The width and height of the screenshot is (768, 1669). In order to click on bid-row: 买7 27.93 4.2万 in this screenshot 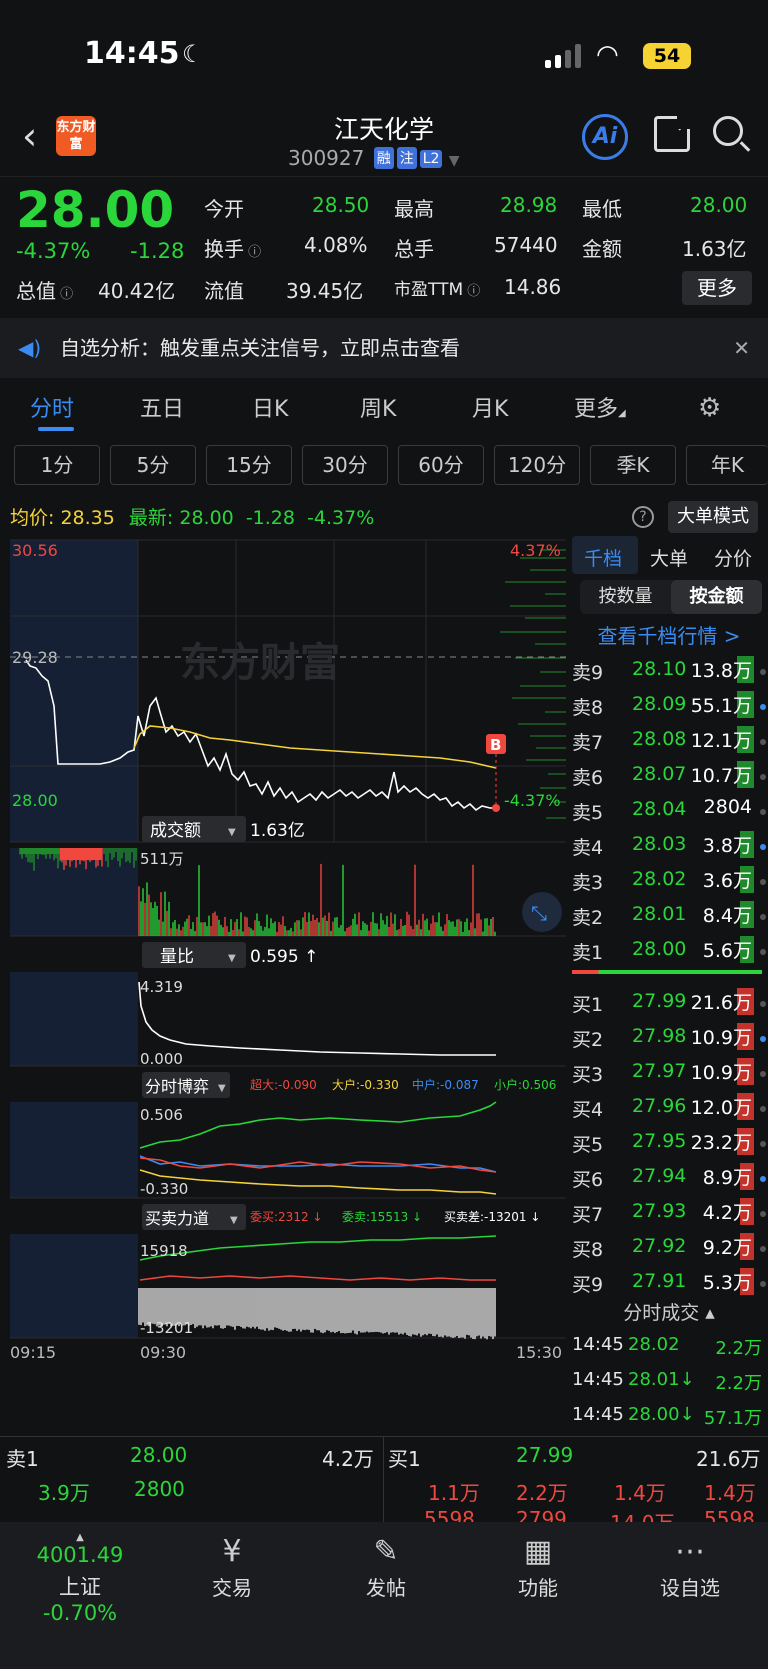, I will do `click(669, 1213)`.